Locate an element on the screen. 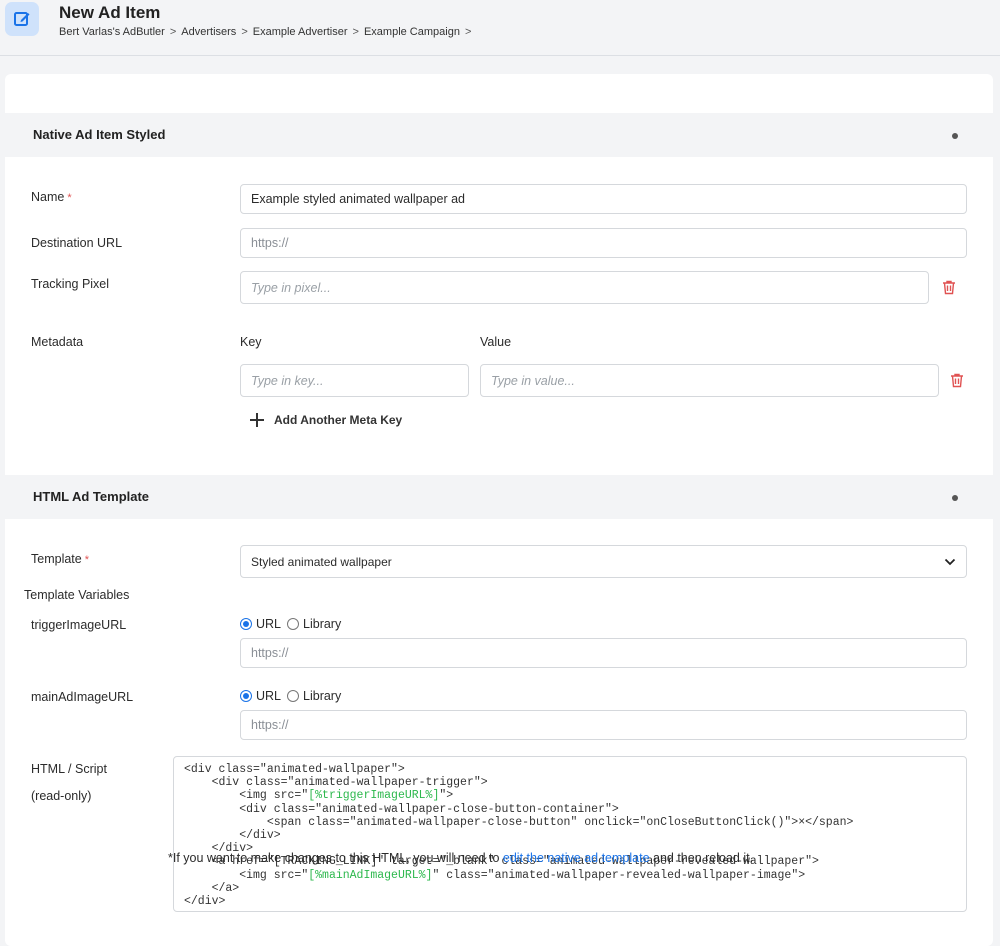  key-header: Key is located at coordinates (251, 342).